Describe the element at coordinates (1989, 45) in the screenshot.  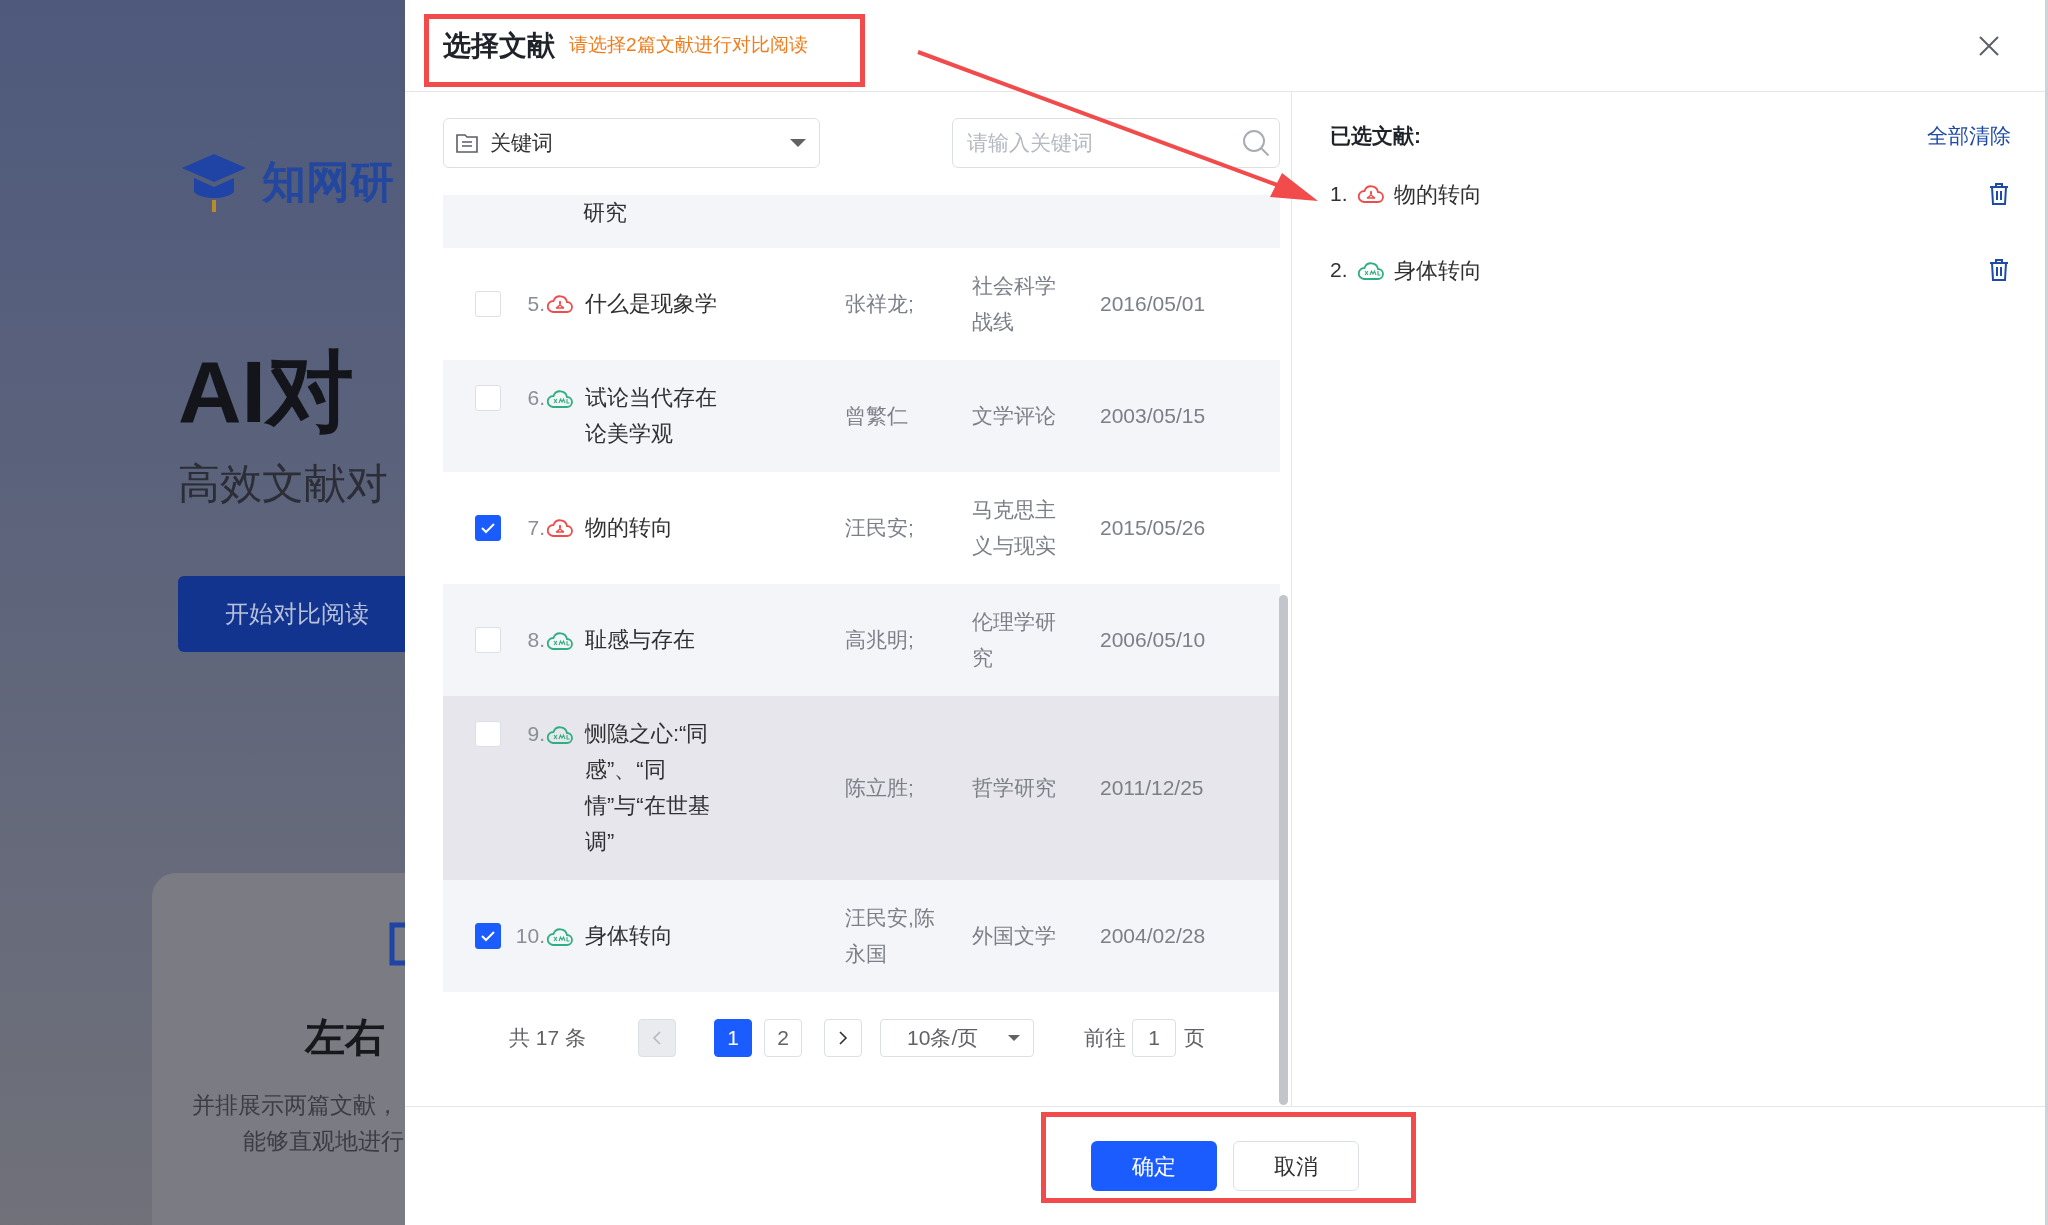
I see `close-icon` at that location.